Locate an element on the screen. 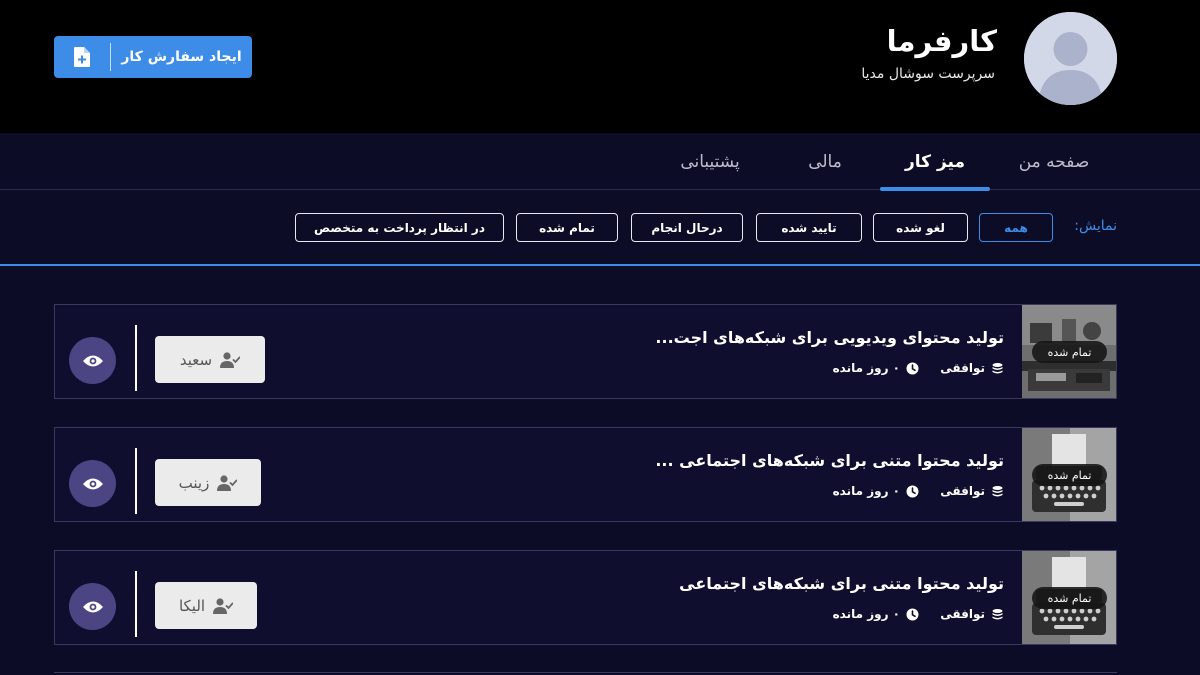  assignee-button: الیکا is located at coordinates (206, 605).